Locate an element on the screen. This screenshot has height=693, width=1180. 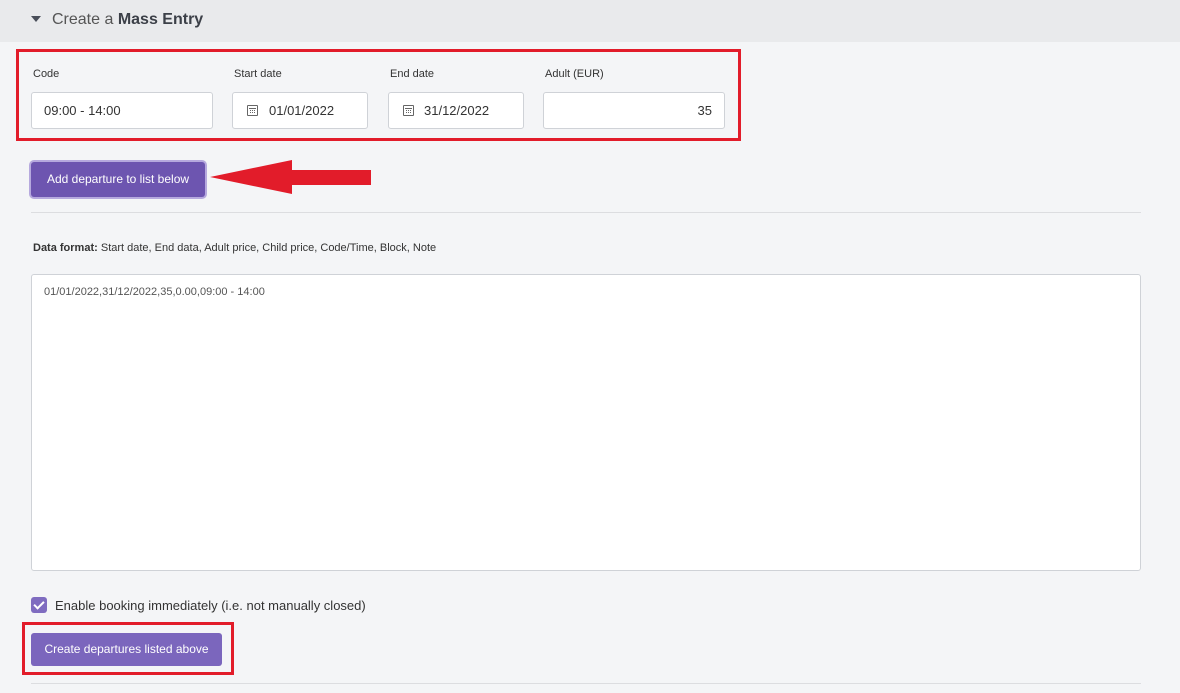
code-input: 09:00 - 14:00 is located at coordinates (122, 110).